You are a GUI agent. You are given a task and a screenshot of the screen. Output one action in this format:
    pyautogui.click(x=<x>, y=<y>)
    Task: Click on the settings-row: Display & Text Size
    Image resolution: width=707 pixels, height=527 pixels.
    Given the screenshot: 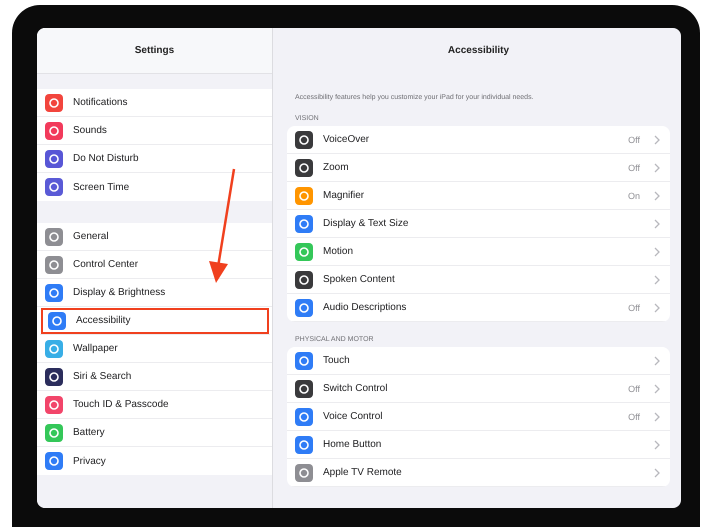 What is the action you would take?
    pyautogui.click(x=478, y=224)
    